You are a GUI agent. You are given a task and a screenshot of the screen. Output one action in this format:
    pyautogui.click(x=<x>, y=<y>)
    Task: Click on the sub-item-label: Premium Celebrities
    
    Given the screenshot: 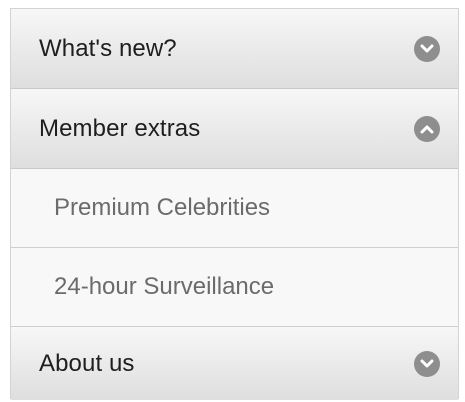 What is the action you would take?
    pyautogui.click(x=162, y=207)
    